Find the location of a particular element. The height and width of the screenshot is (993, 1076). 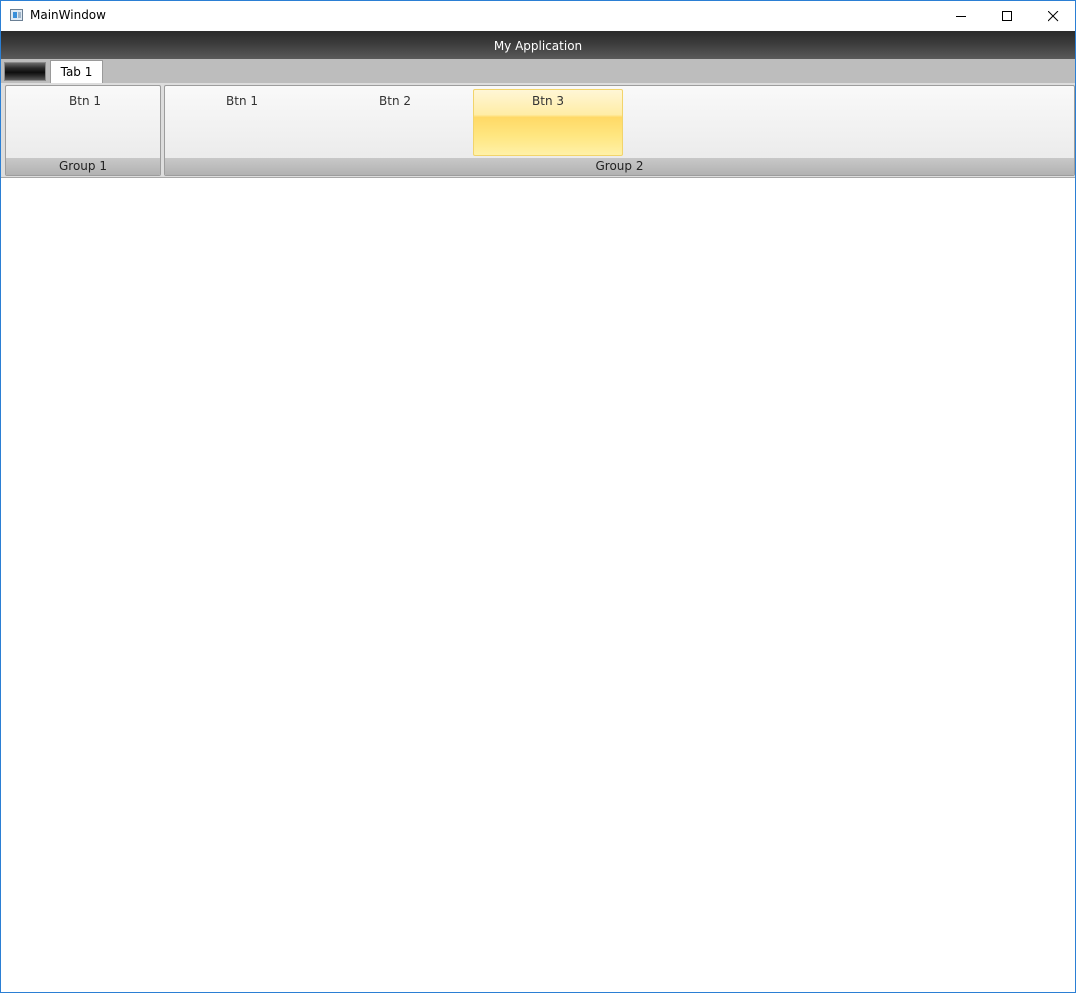

group-2-btn-2: Btn 2 is located at coordinates (395, 122).